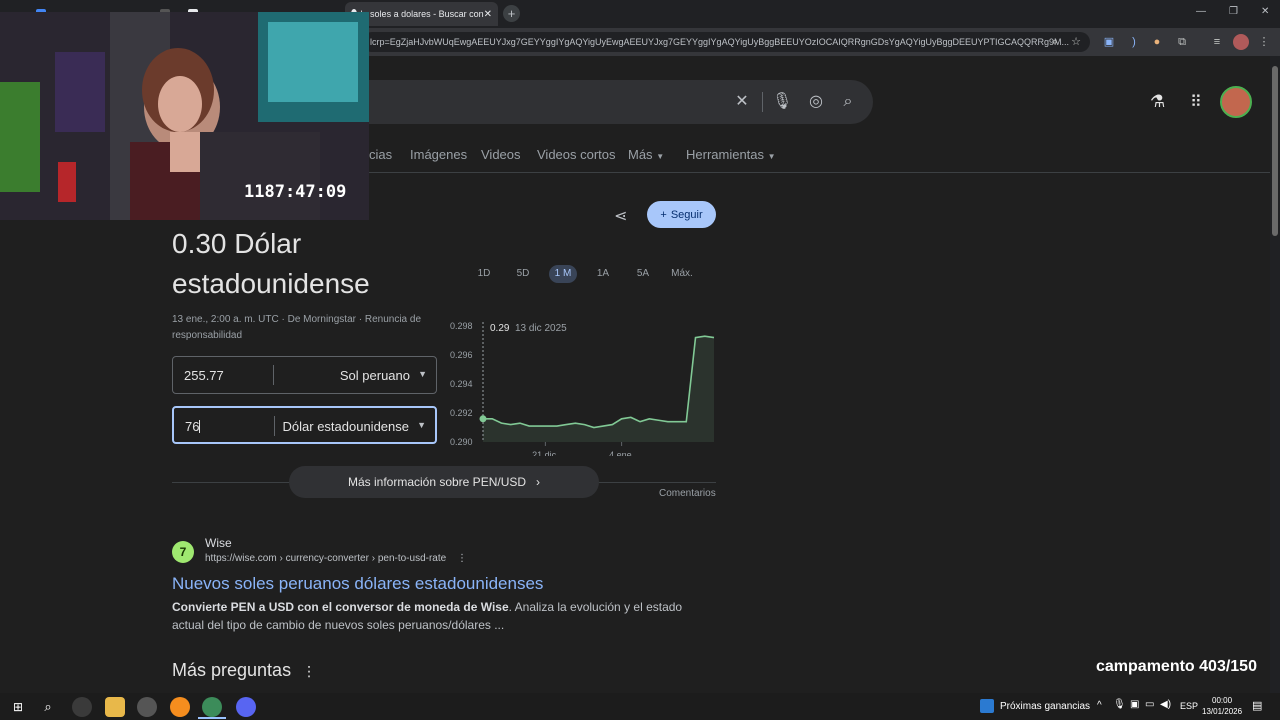 This screenshot has width=1280, height=720. What do you see at coordinates (1149, 704) in the screenshot?
I see `network-tray-icon: ▭` at bounding box center [1149, 704].